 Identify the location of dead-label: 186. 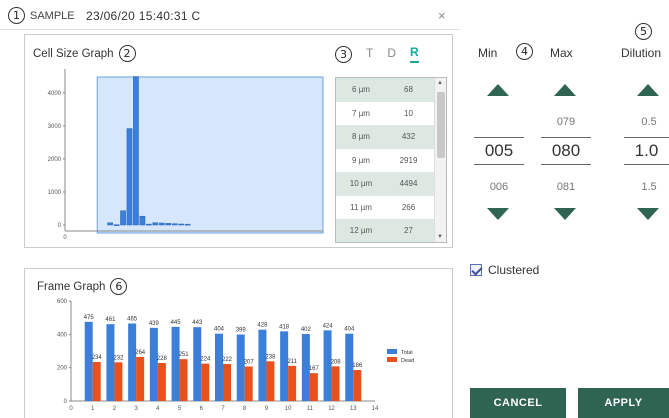
(357, 366).